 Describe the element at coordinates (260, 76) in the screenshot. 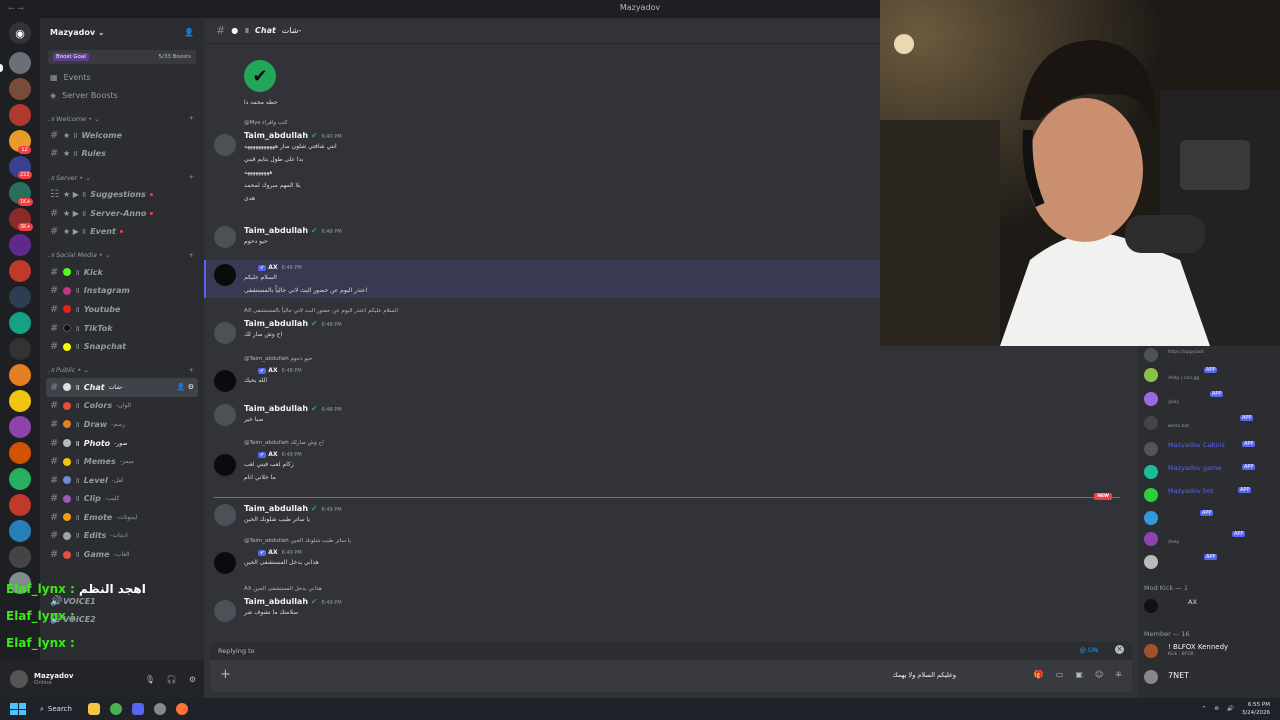

I see `verified-badge-image: ✔` at that location.